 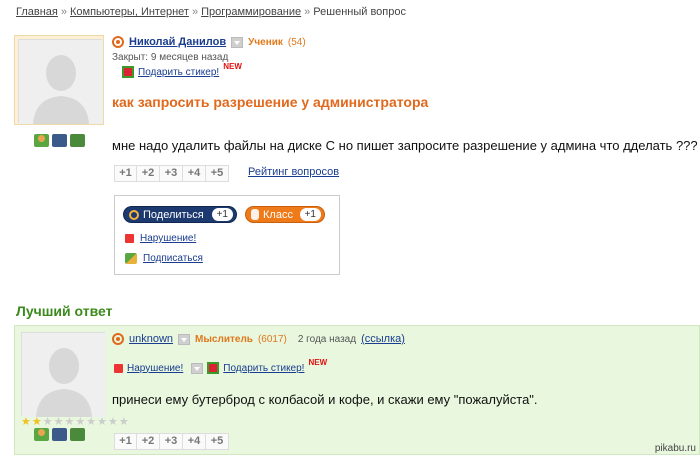 I want to click on report-violation: Нарушение!, so click(x=160, y=238).